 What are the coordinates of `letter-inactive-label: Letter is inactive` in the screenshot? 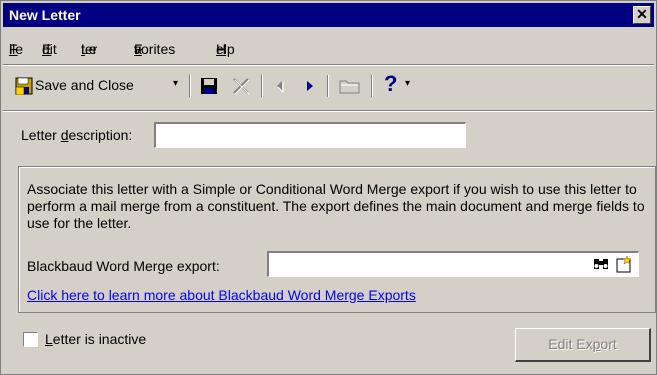 It's located at (95, 339).